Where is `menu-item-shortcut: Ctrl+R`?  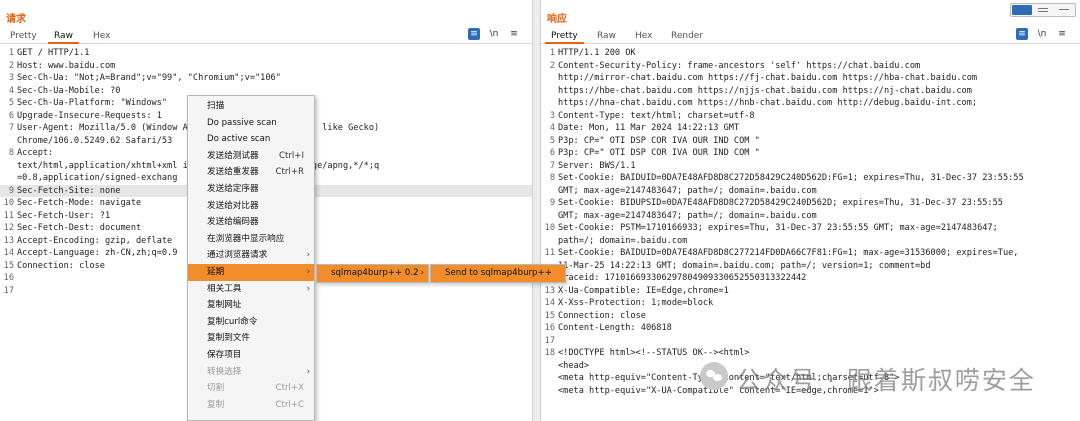
menu-item-shortcut: Ctrl+R is located at coordinates (289, 172).